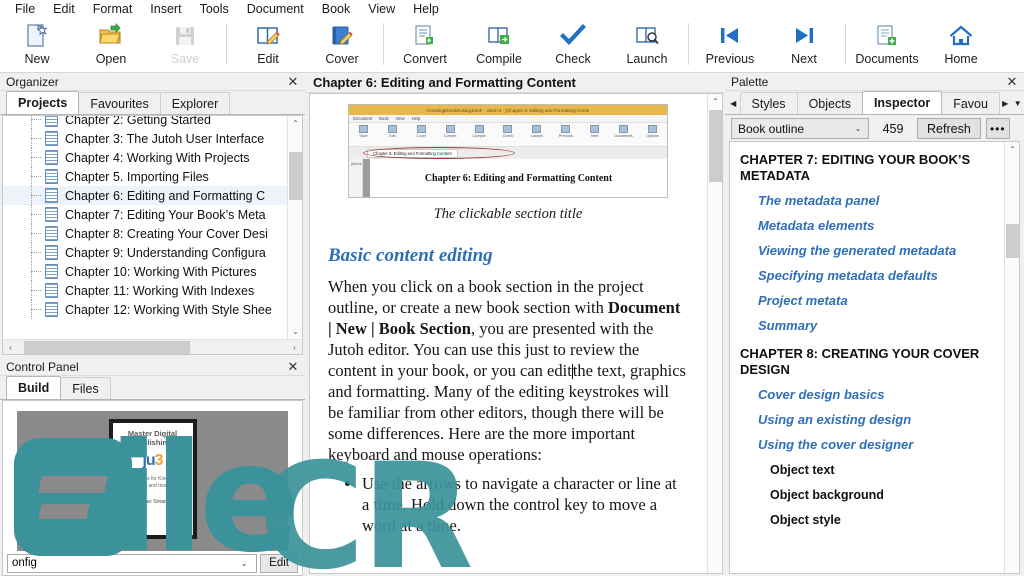  Describe the element at coordinates (152, 252) in the screenshot. I see `tree-item: Chapter 9: Understanding Configura` at that location.